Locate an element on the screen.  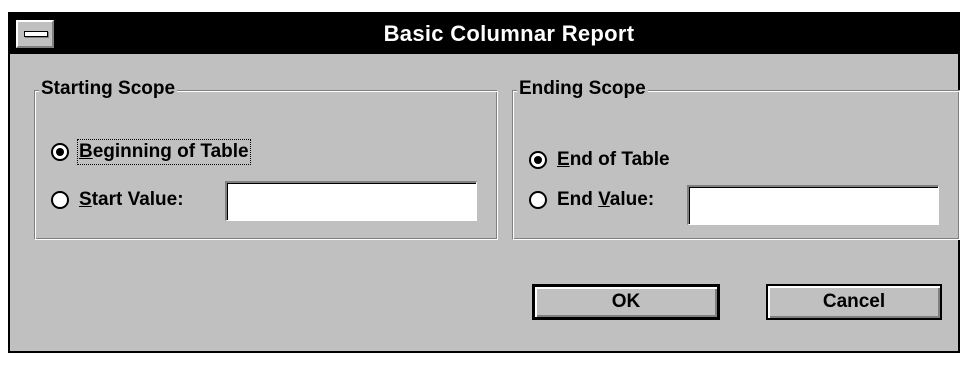
cancel-button: Cancel is located at coordinates (854, 302).